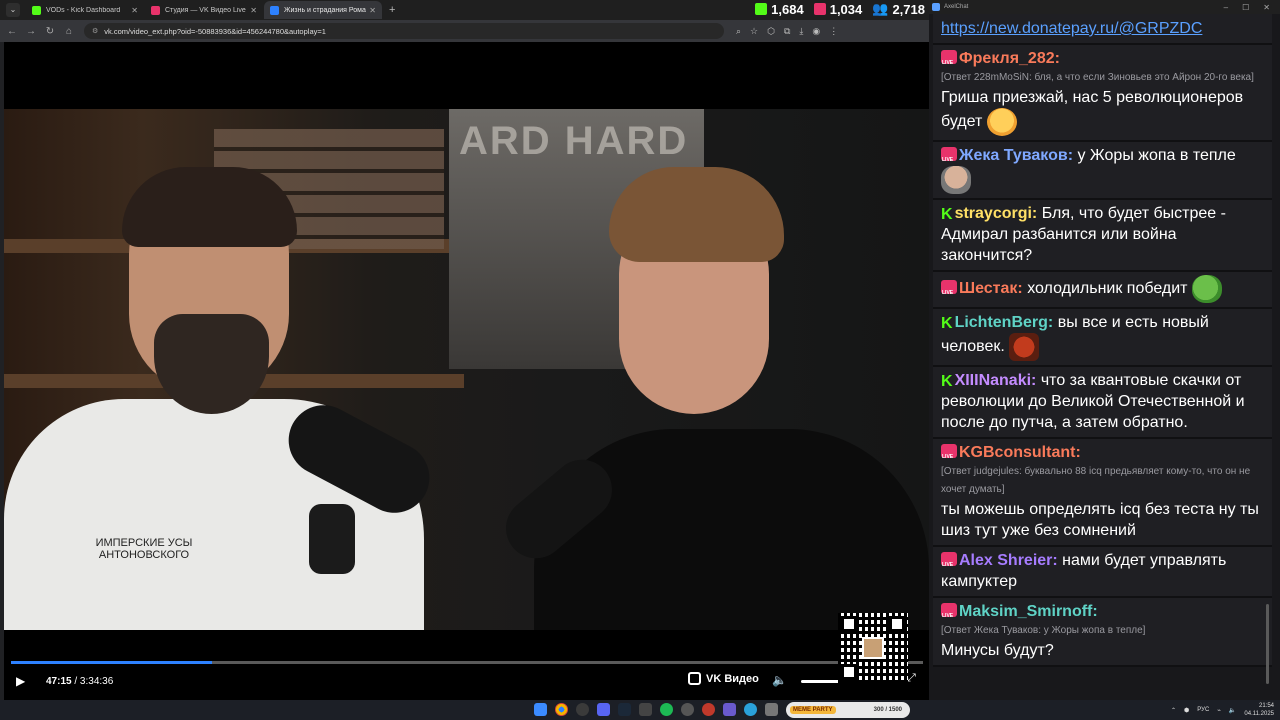 This screenshot has width=1280, height=720. I want to click on chrome-icon, so click(561, 709).